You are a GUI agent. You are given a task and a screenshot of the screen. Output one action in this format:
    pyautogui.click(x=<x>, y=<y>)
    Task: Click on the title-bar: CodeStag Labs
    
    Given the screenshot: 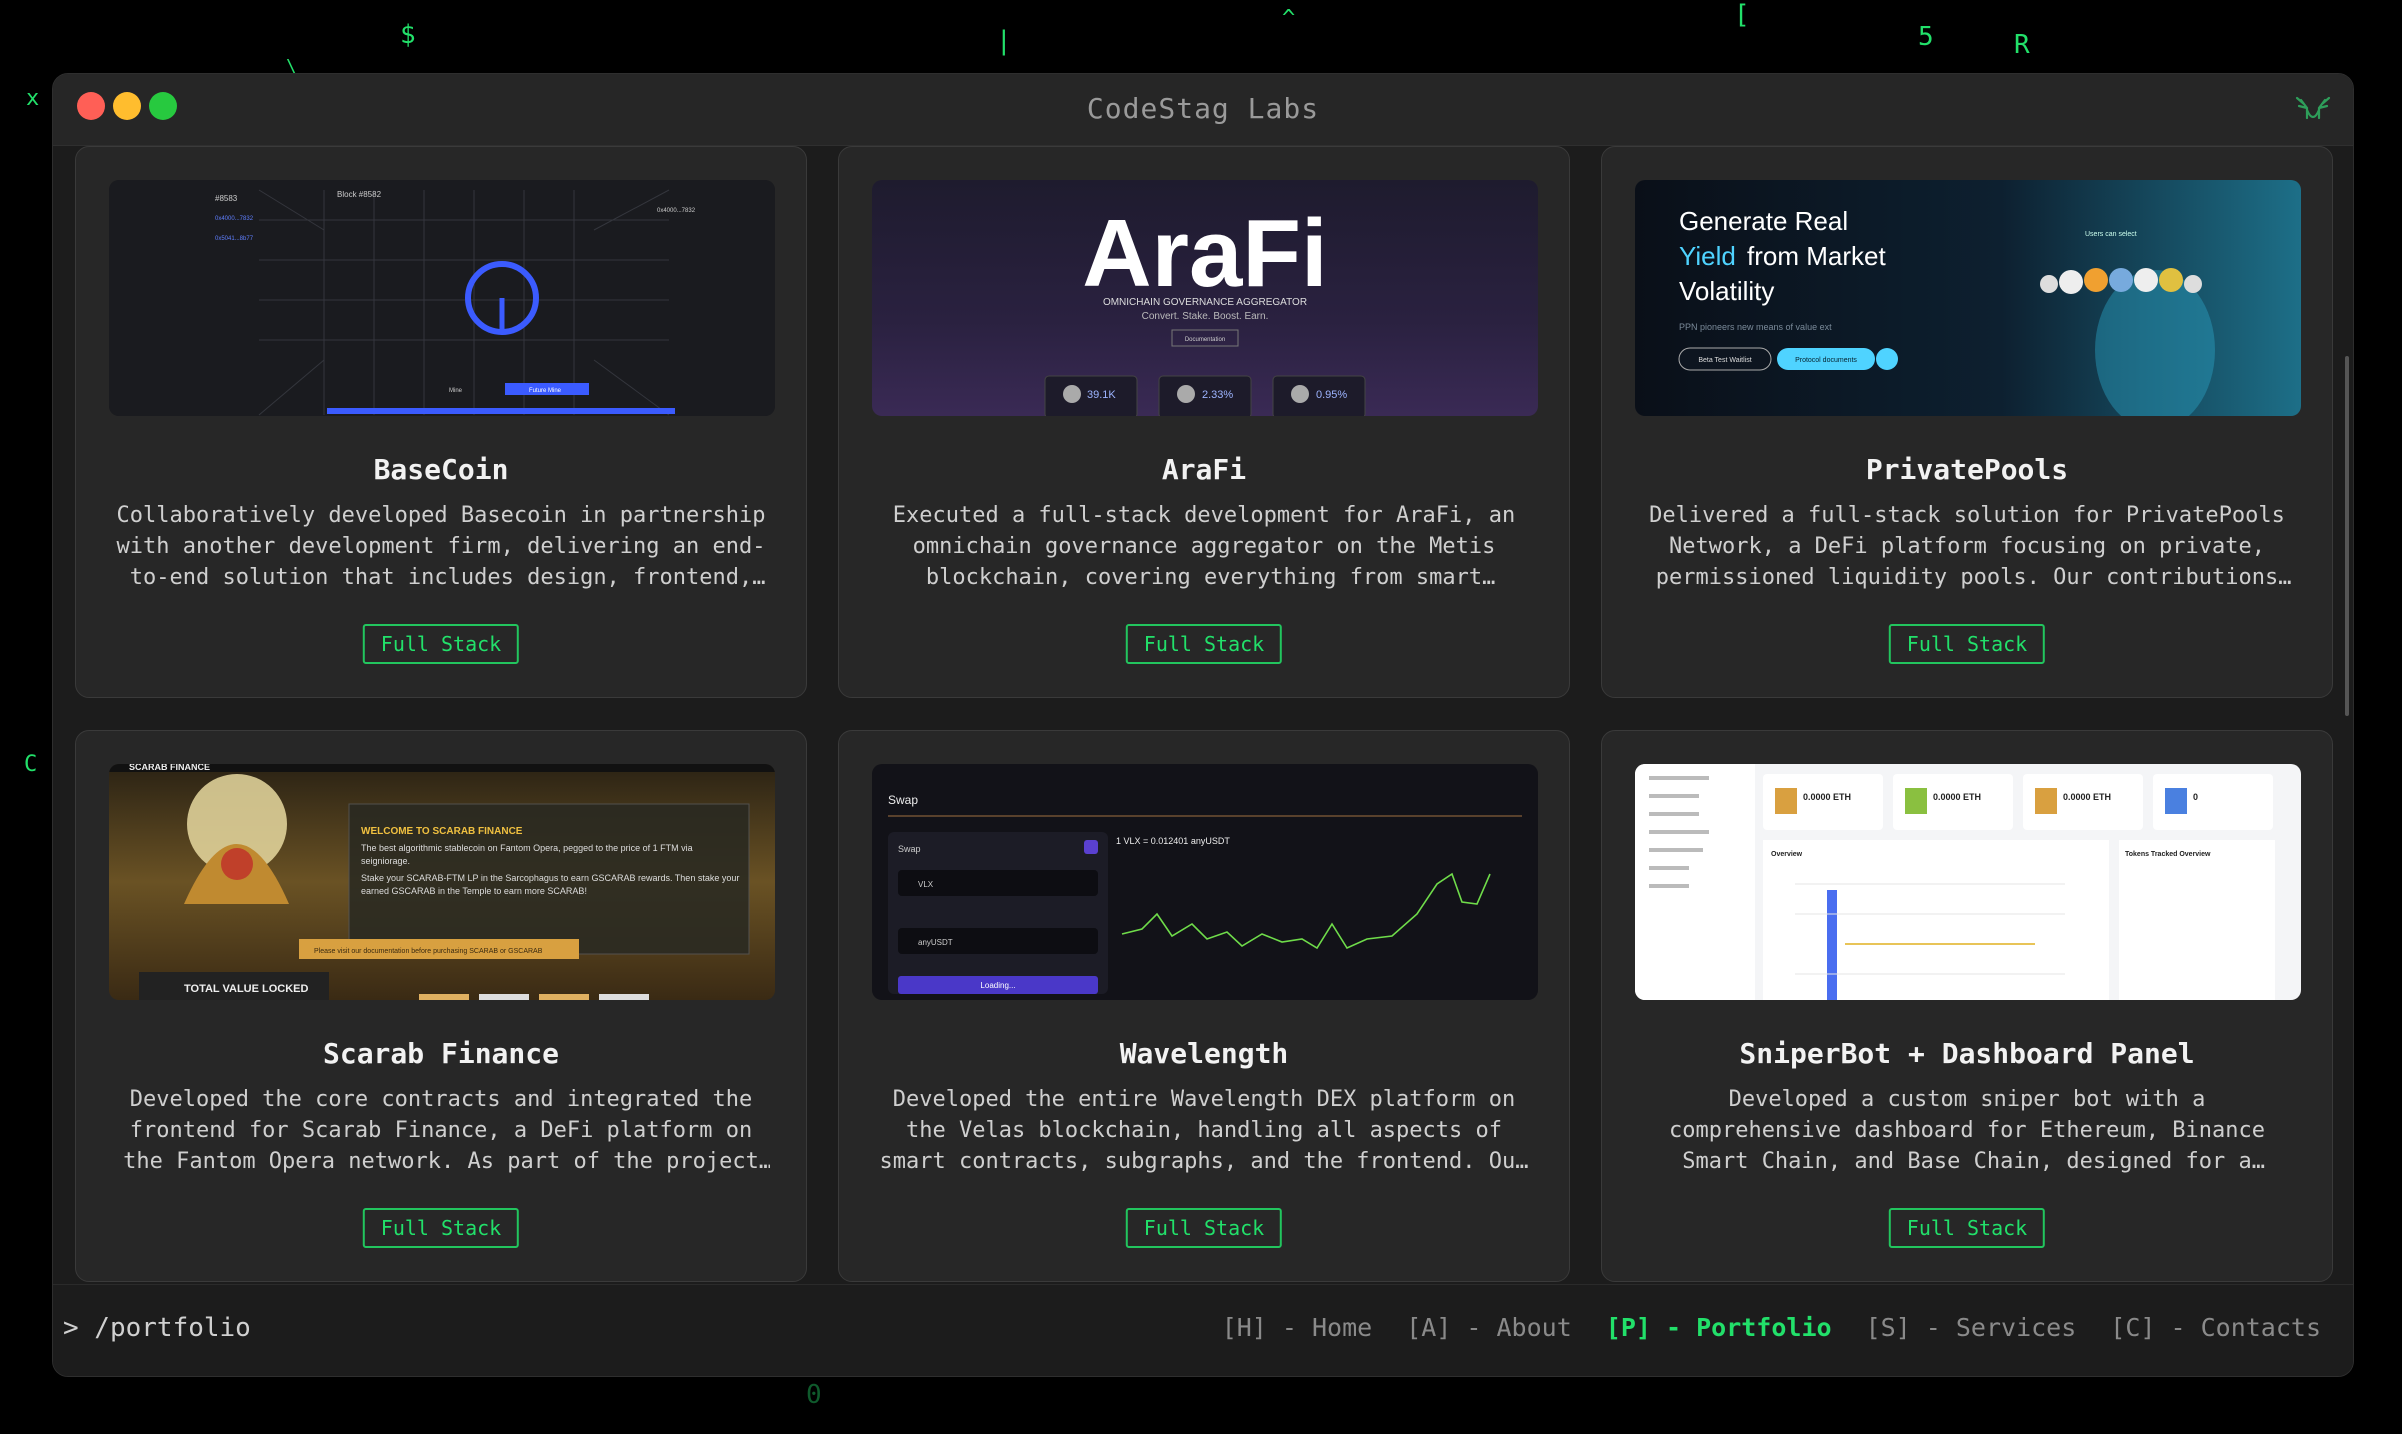 What is the action you would take?
    pyautogui.click(x=1203, y=110)
    